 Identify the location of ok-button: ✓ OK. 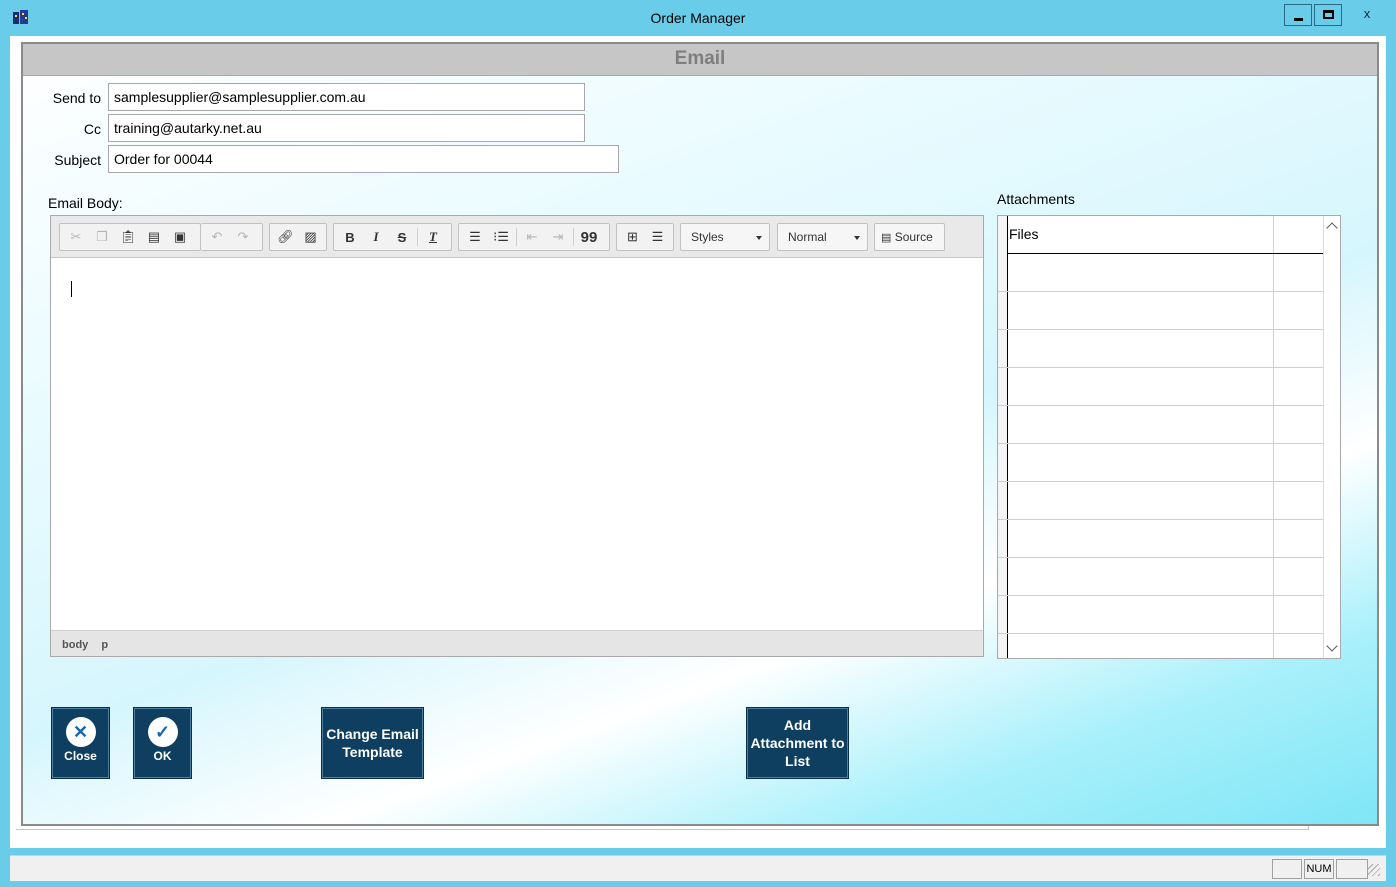
(162, 743).